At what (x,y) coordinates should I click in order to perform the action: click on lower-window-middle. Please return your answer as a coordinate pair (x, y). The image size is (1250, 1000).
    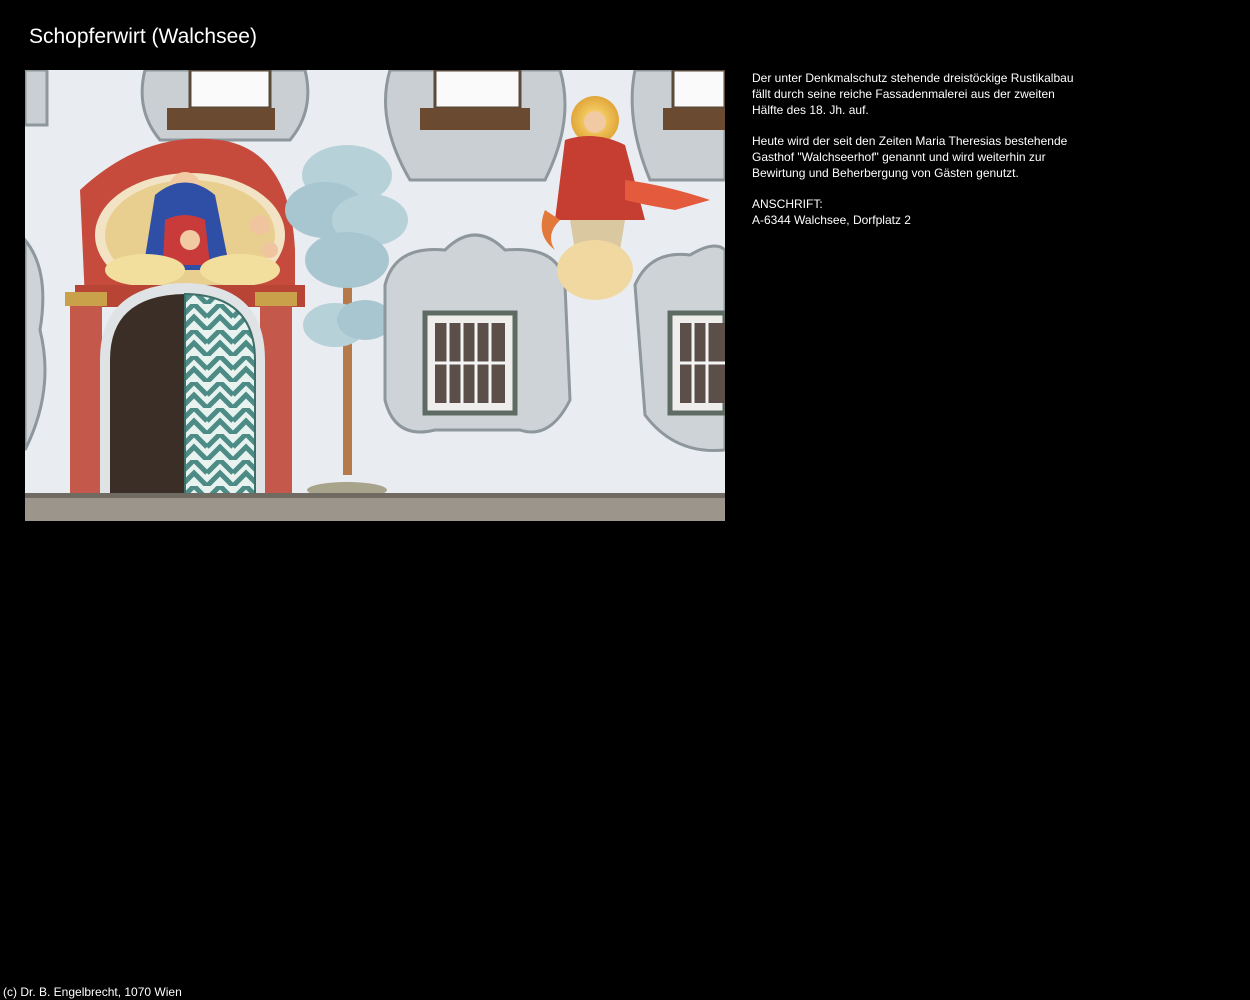
    Looking at the image, I should click on (477, 333).